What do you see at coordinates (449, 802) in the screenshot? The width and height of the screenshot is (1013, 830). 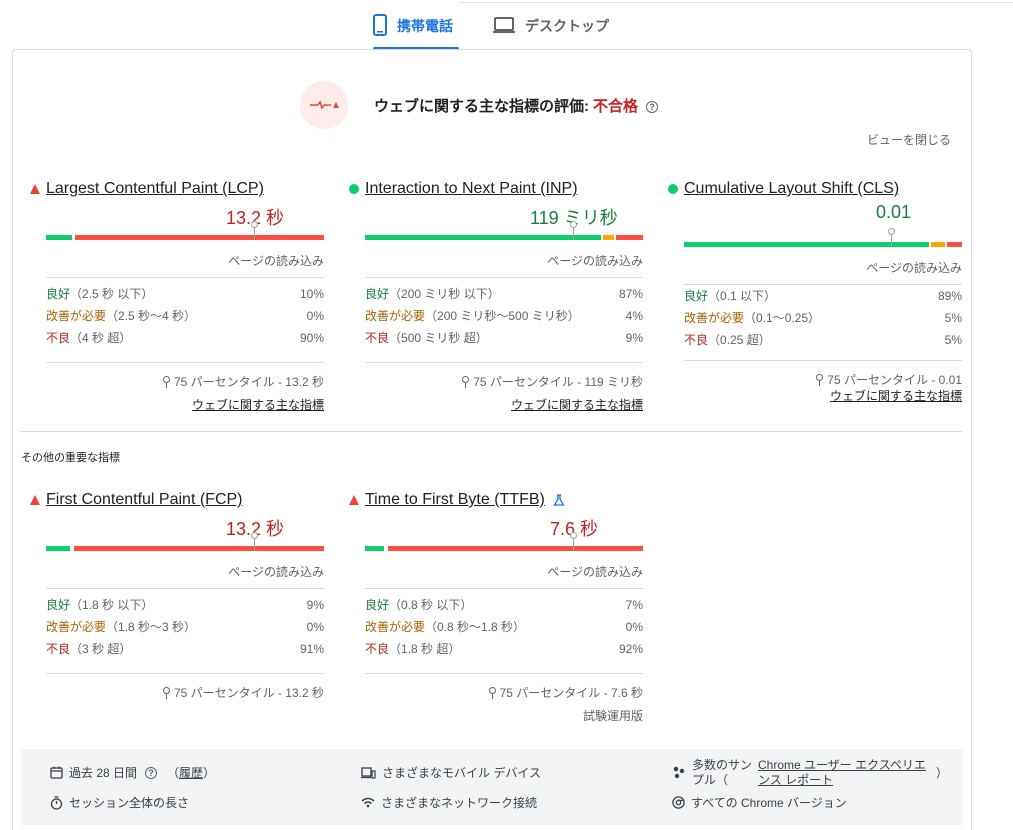 I see `footer-network: さまざまなネットワーク接続` at bounding box center [449, 802].